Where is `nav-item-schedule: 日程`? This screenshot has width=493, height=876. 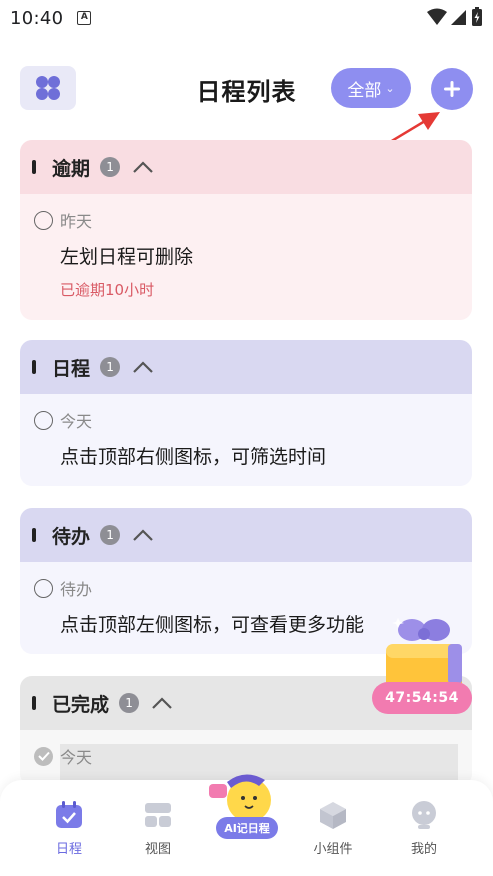 nav-item-schedule: 日程 is located at coordinates (69, 828).